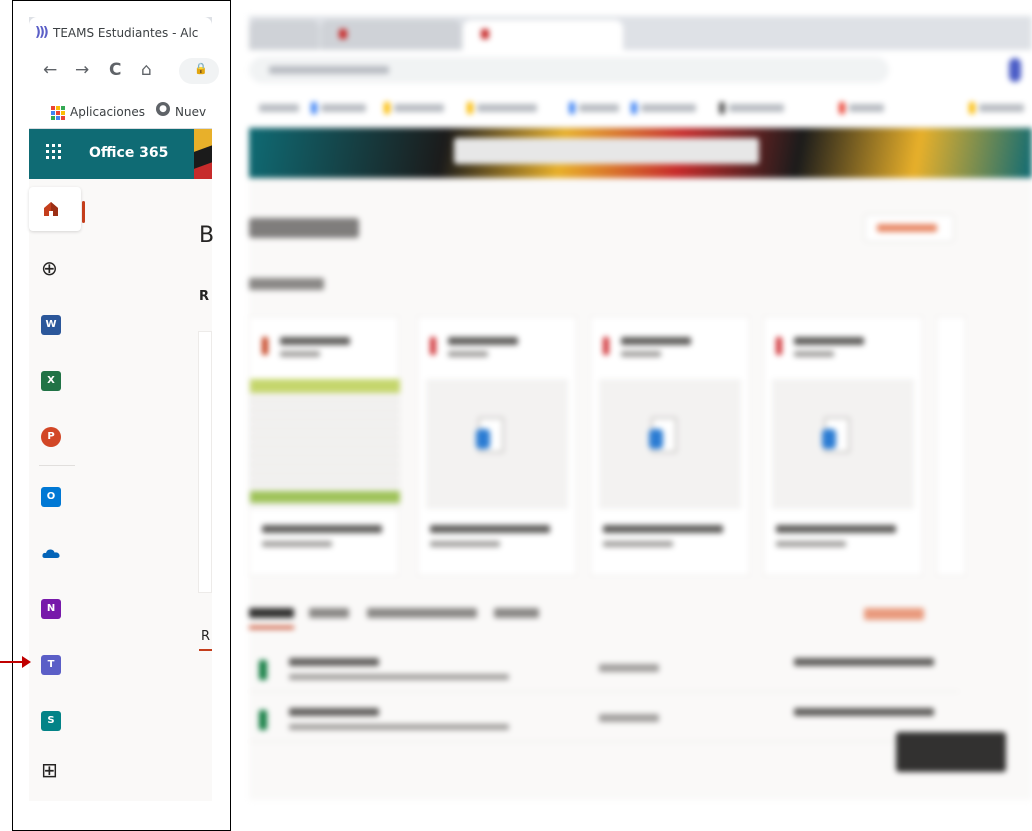 Image resolution: width=1032 pixels, height=831 pixels. What do you see at coordinates (128, 153) in the screenshot?
I see `brand-title: Office 365` at bounding box center [128, 153].